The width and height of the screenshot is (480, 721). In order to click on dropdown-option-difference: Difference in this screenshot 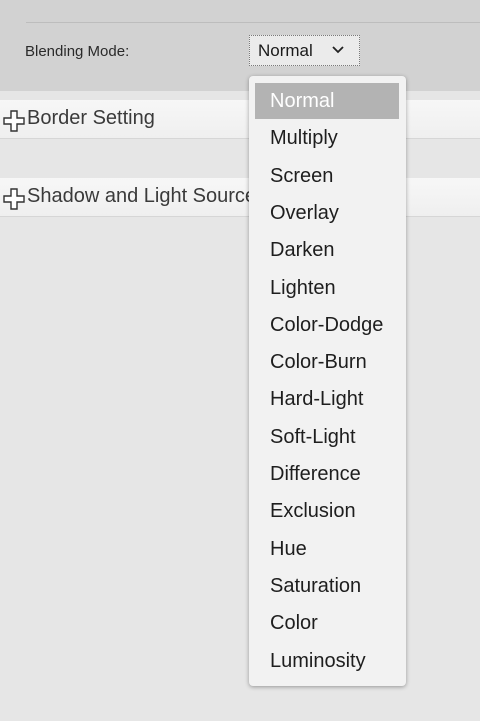, I will do `click(327, 474)`.